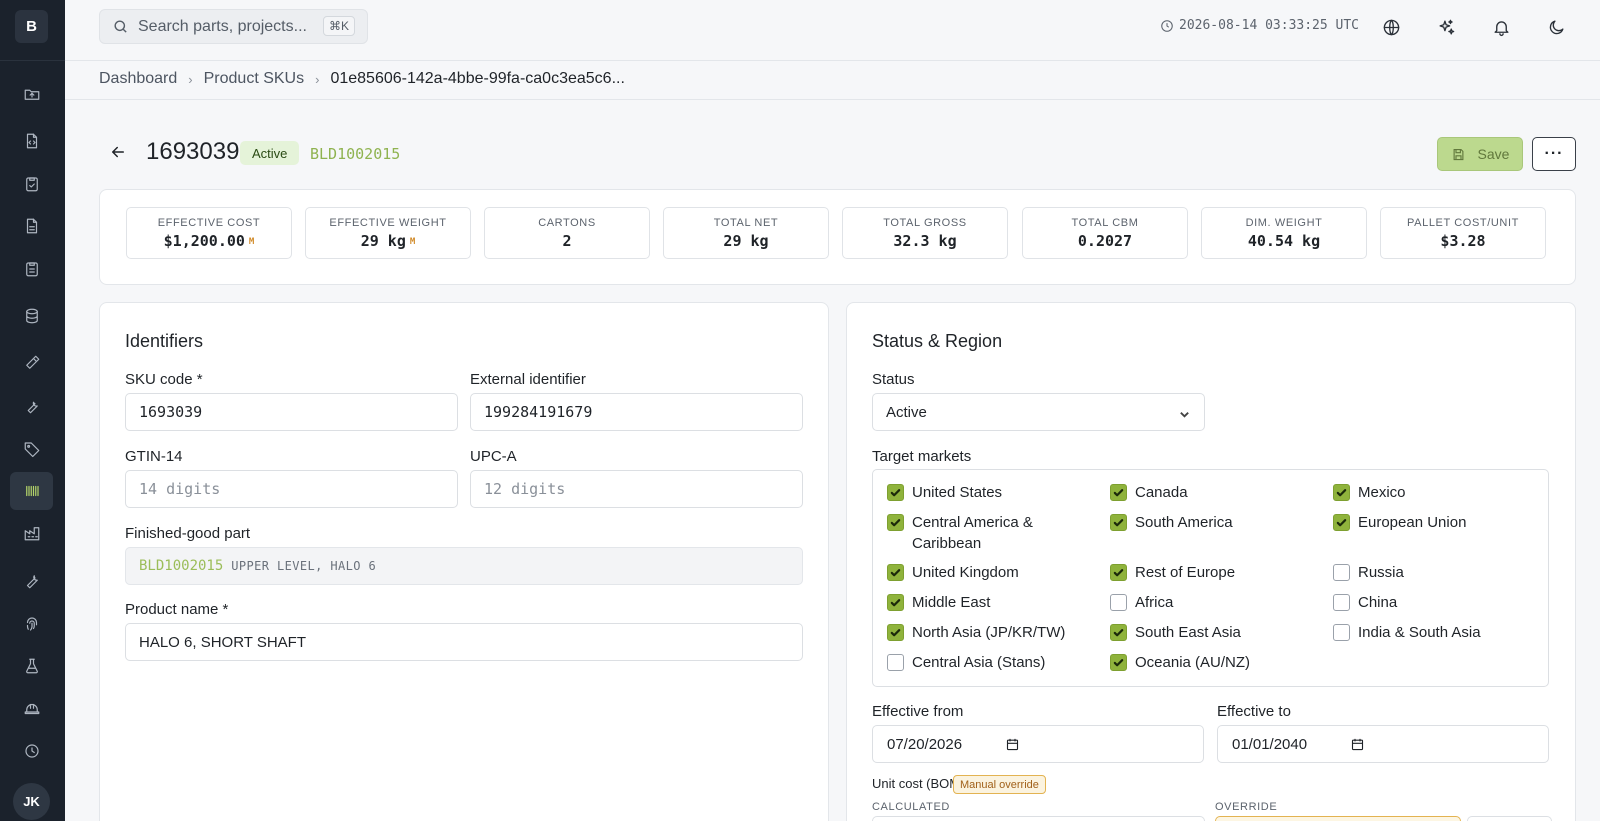 The height and width of the screenshot is (821, 1600). Describe the element at coordinates (31, 751) in the screenshot. I see `nav-clock` at that location.